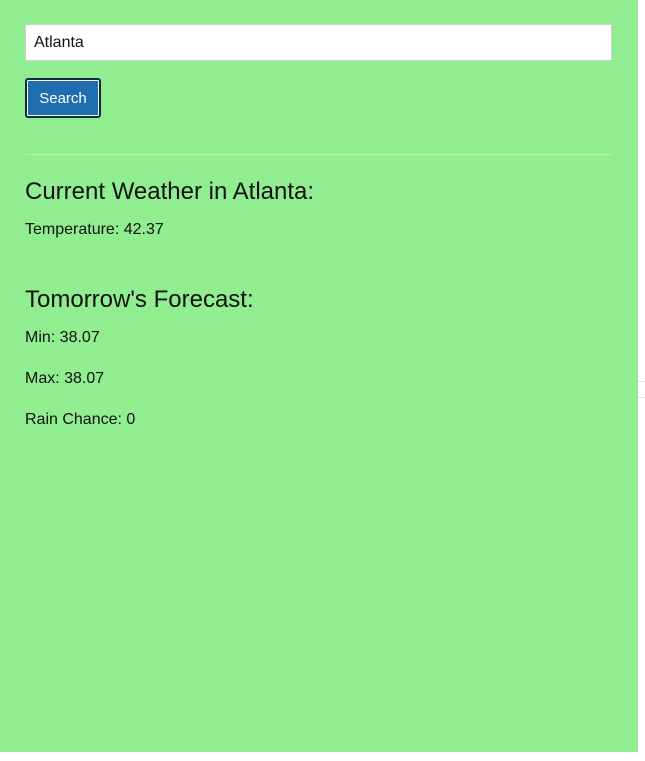 This screenshot has width=645, height=761. What do you see at coordinates (318, 42) in the screenshot?
I see `city-search-input` at bounding box center [318, 42].